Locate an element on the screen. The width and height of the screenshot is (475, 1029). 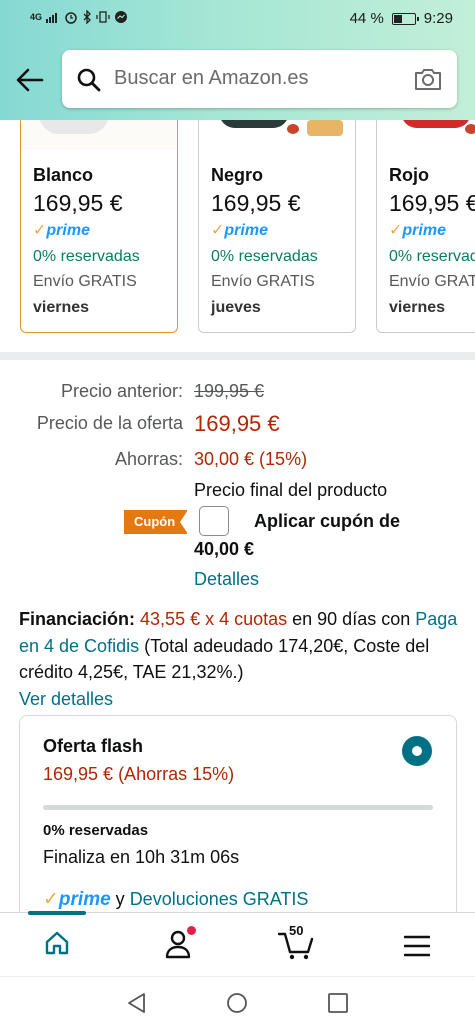
connector-text: y is located at coordinates (120, 899).